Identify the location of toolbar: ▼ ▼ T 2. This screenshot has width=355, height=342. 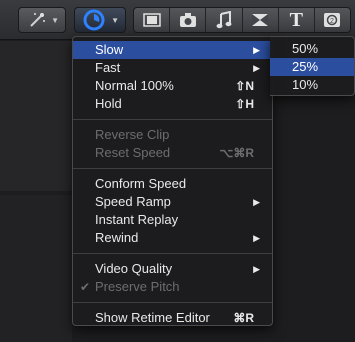
(177, 20).